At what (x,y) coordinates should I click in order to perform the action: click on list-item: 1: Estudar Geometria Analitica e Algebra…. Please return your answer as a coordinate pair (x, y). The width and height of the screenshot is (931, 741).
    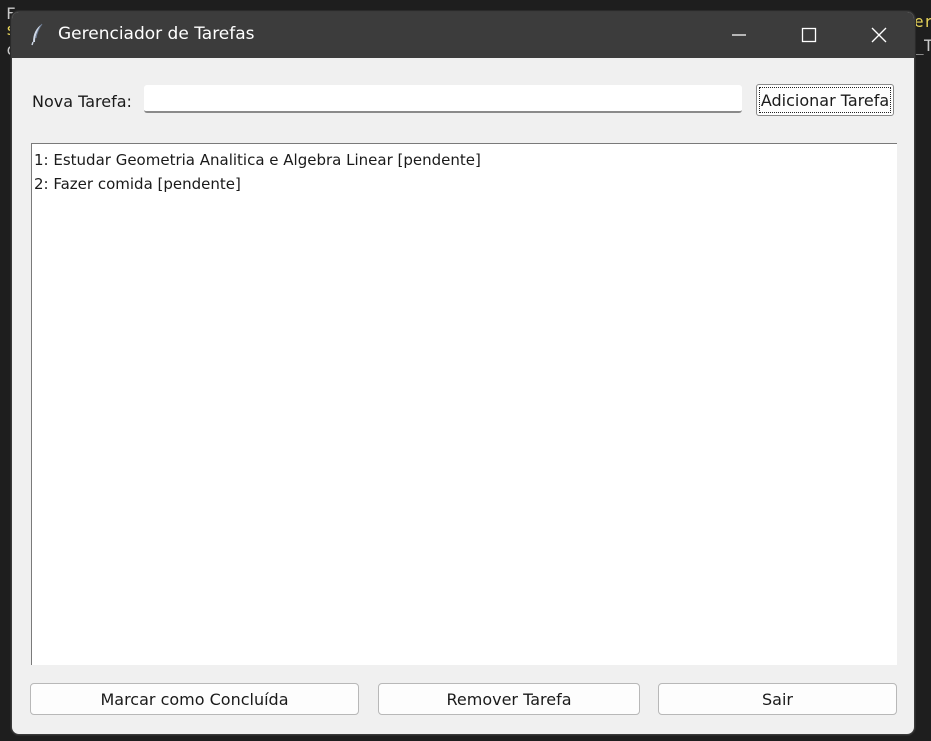
    Looking at the image, I should click on (464, 160).